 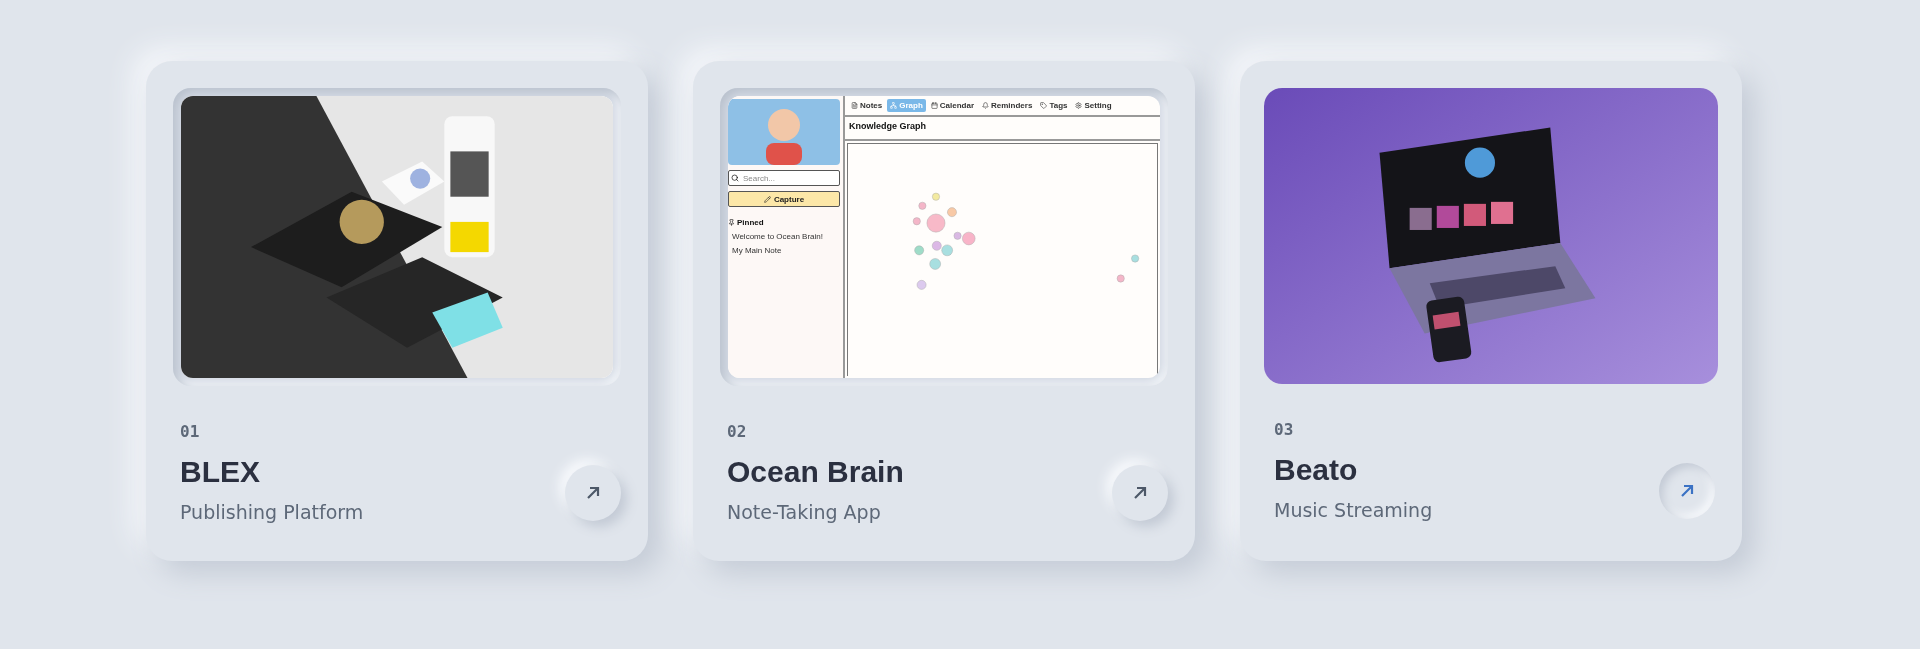 I want to click on pinned-note: My Main Note, so click(x=784, y=250).